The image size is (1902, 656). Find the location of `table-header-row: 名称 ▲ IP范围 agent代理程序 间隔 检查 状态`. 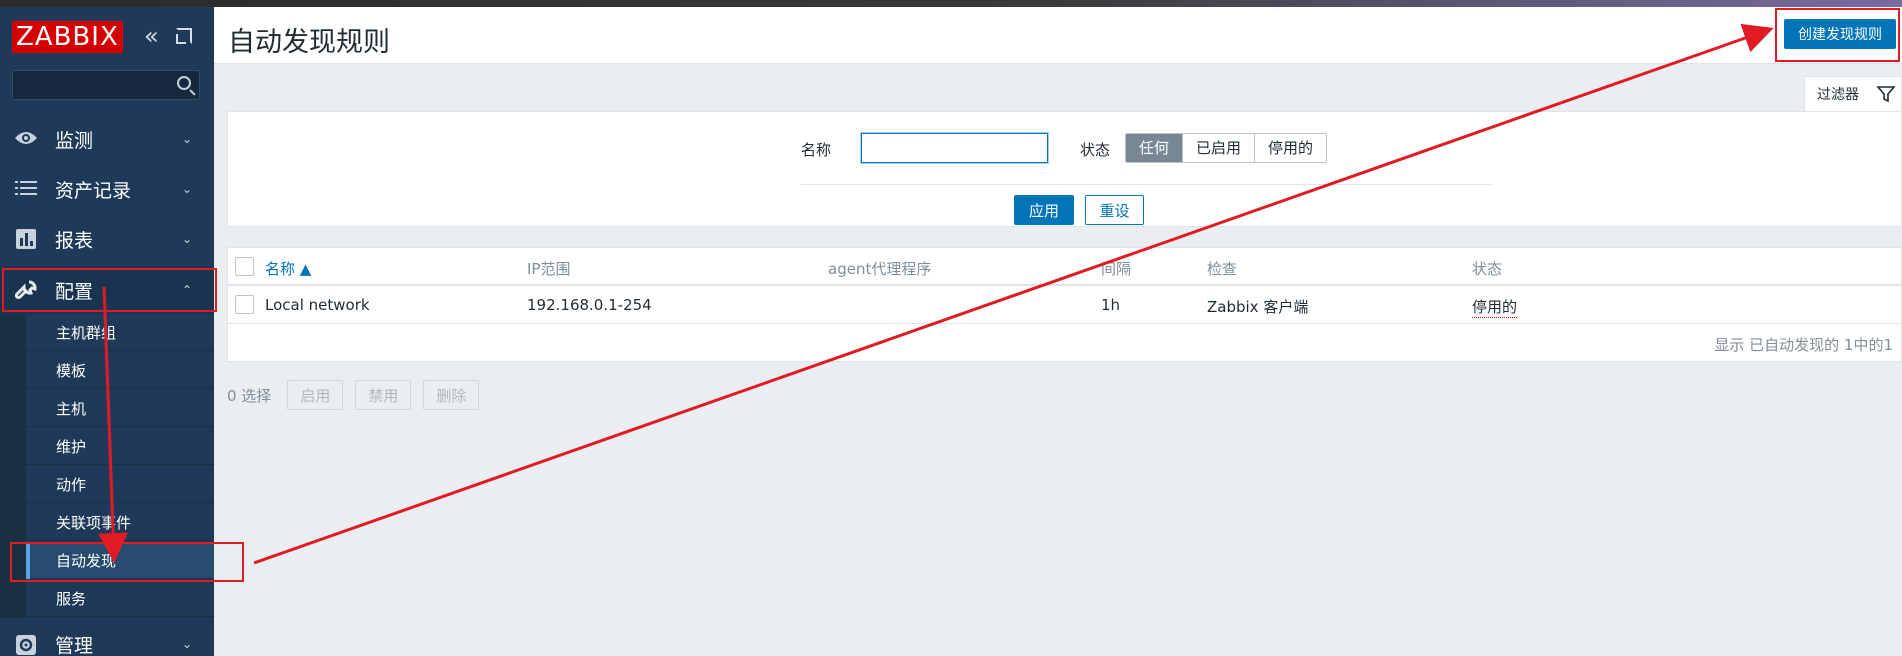

table-header-row: 名称 ▲ IP范围 agent代理程序 间隔 检查 状态 is located at coordinates (1065, 267).